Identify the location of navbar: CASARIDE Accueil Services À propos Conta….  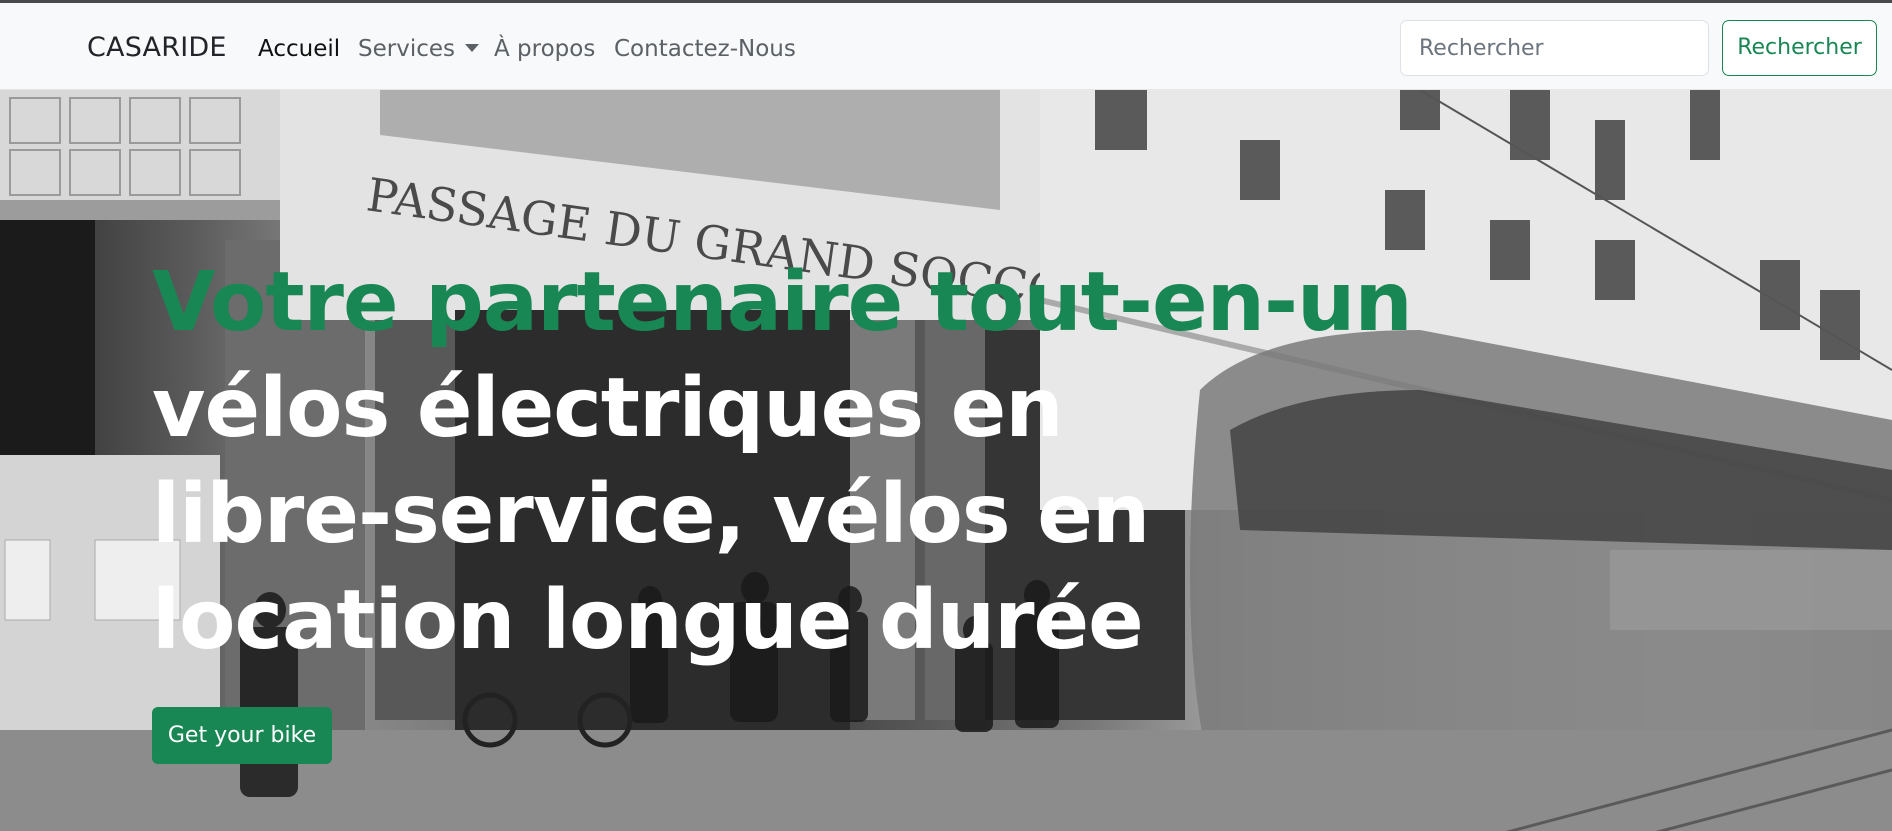
(946, 48).